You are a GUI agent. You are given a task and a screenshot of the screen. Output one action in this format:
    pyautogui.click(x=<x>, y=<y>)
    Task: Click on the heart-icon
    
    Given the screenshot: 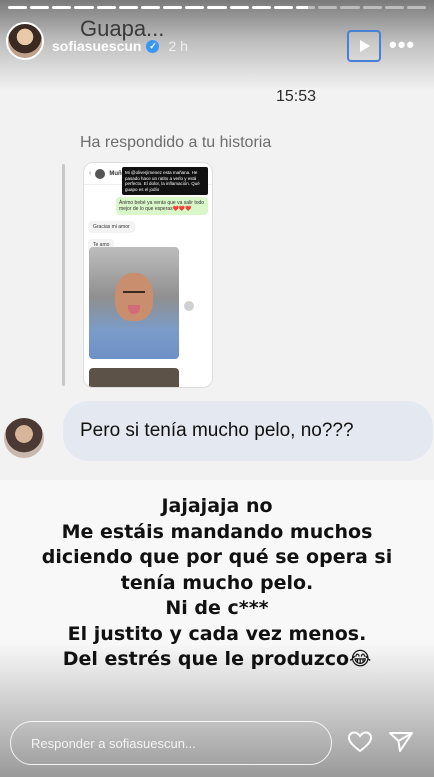 What is the action you would take?
    pyautogui.click(x=360, y=742)
    